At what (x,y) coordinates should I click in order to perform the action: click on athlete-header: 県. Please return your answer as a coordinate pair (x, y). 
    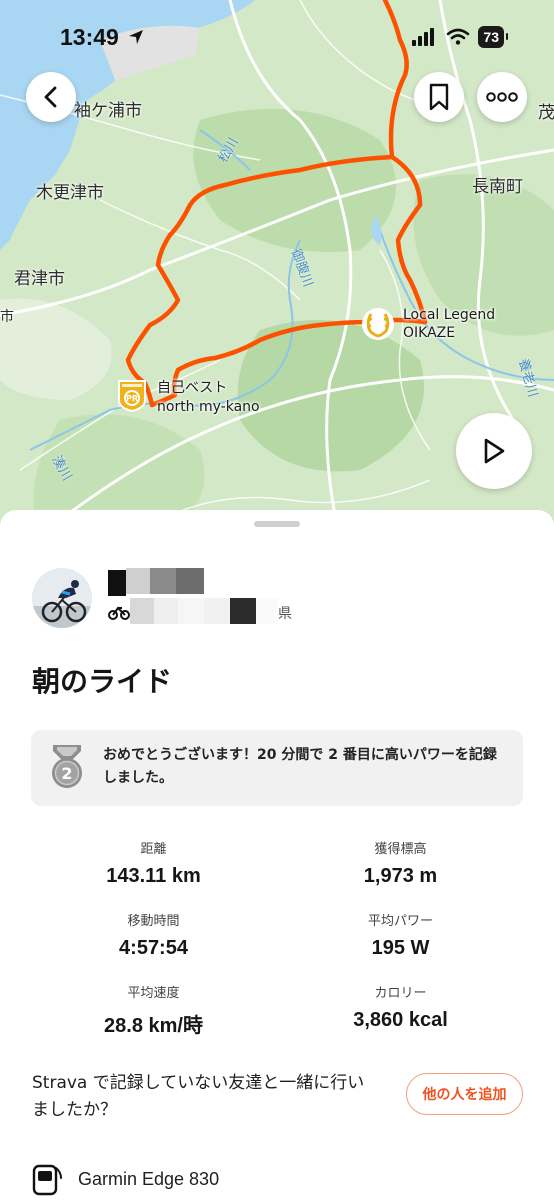
    Looking at the image, I should click on (170, 598).